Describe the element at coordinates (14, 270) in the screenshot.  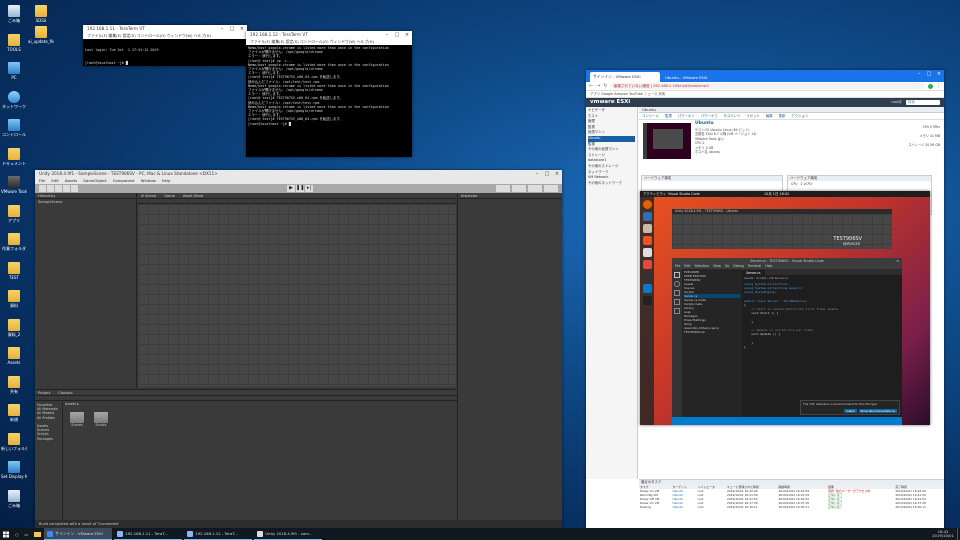
I see `desktop-icon: TEST` at that location.